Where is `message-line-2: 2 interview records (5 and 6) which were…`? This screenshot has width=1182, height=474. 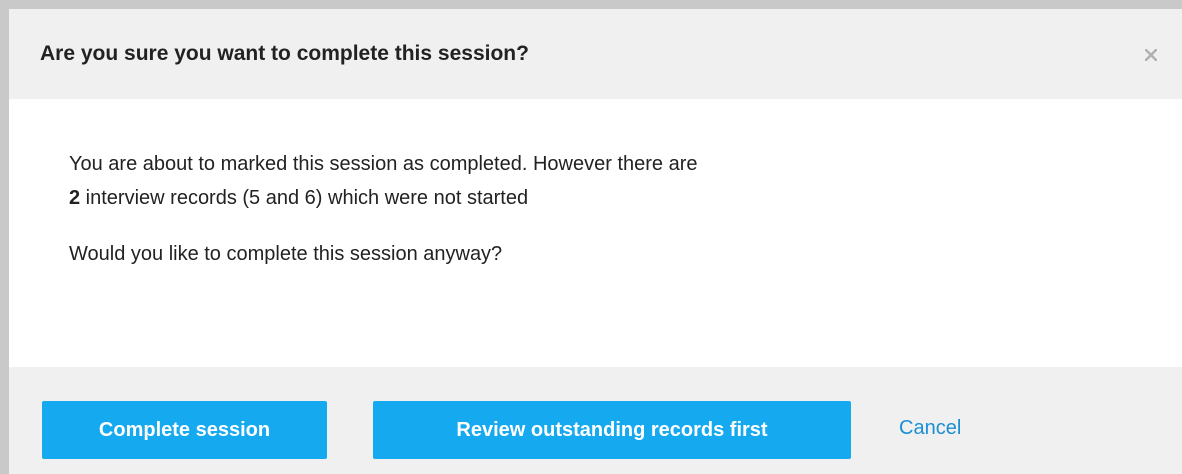 message-line-2: 2 interview records (5 and 6) which were… is located at coordinates (298, 198).